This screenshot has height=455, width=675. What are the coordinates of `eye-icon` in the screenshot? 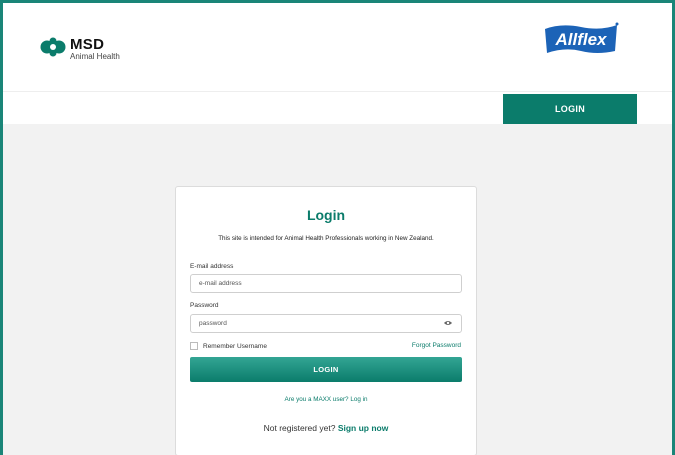 It's located at (448, 323).